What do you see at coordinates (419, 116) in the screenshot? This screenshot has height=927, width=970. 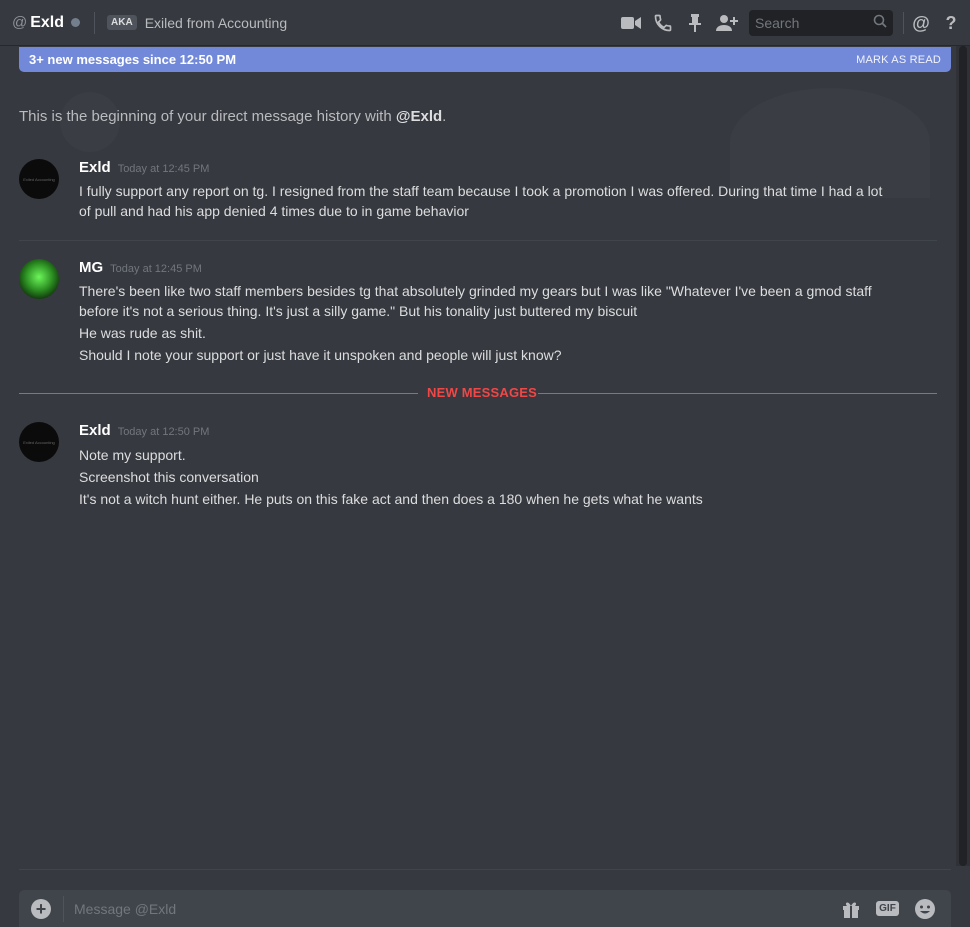 I see `welcome-handle: @Exld` at bounding box center [419, 116].